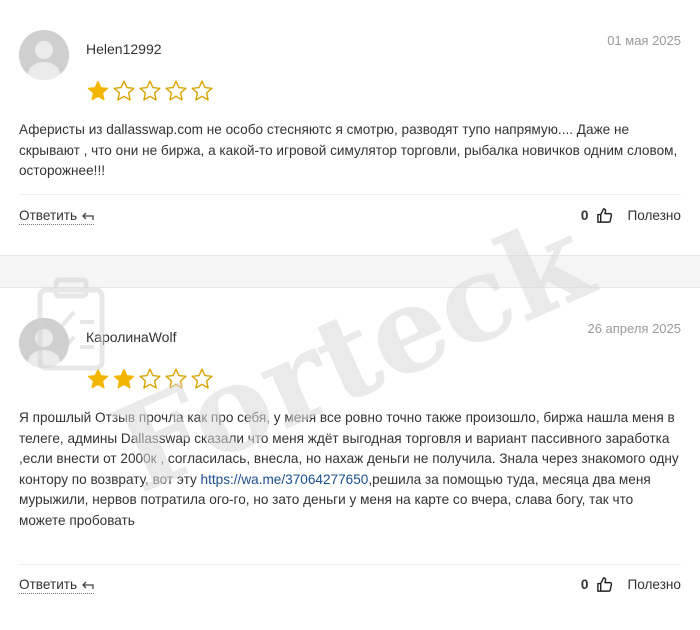 The width and height of the screenshot is (700, 630). I want to click on review-author: Helen12992, so click(124, 49).